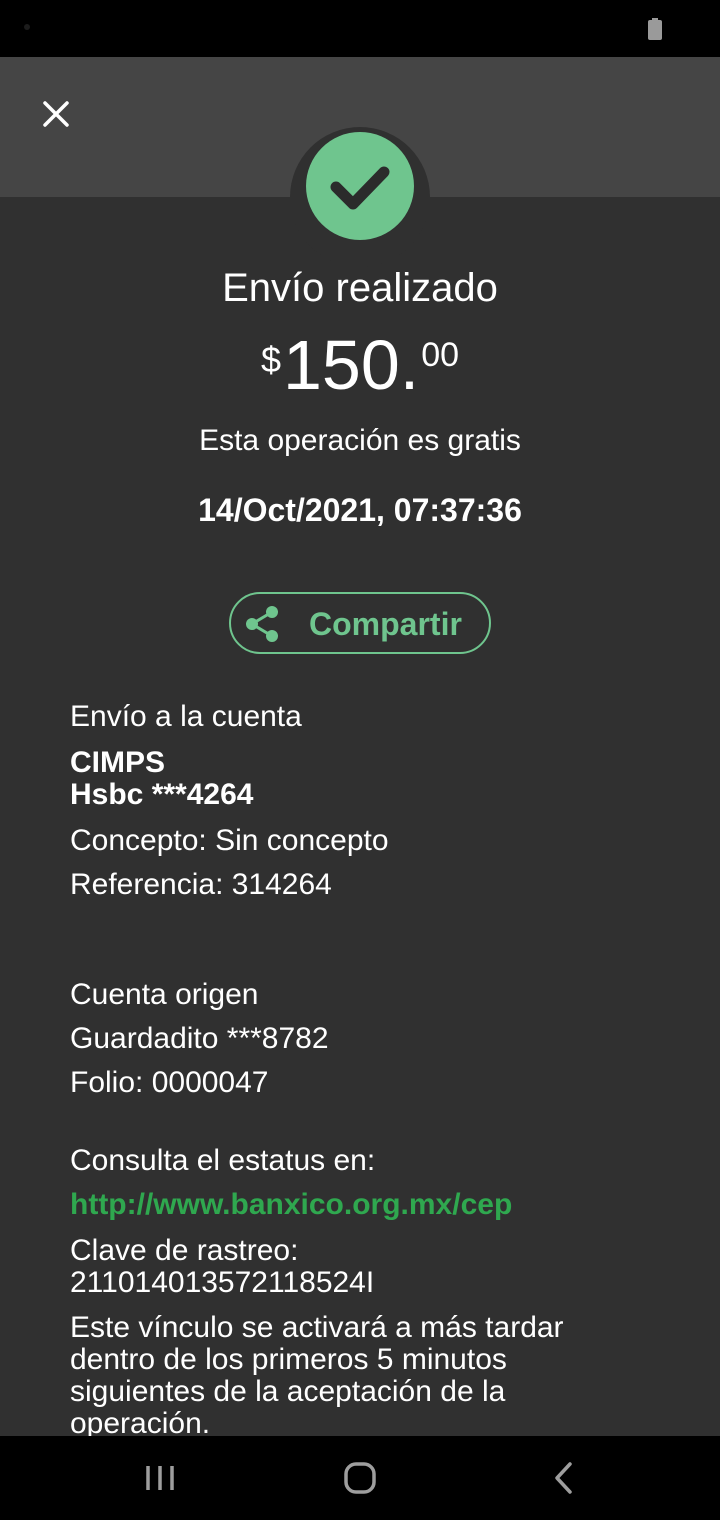  I want to click on status-heading: Consulta el estatus en:, so click(223, 1160).